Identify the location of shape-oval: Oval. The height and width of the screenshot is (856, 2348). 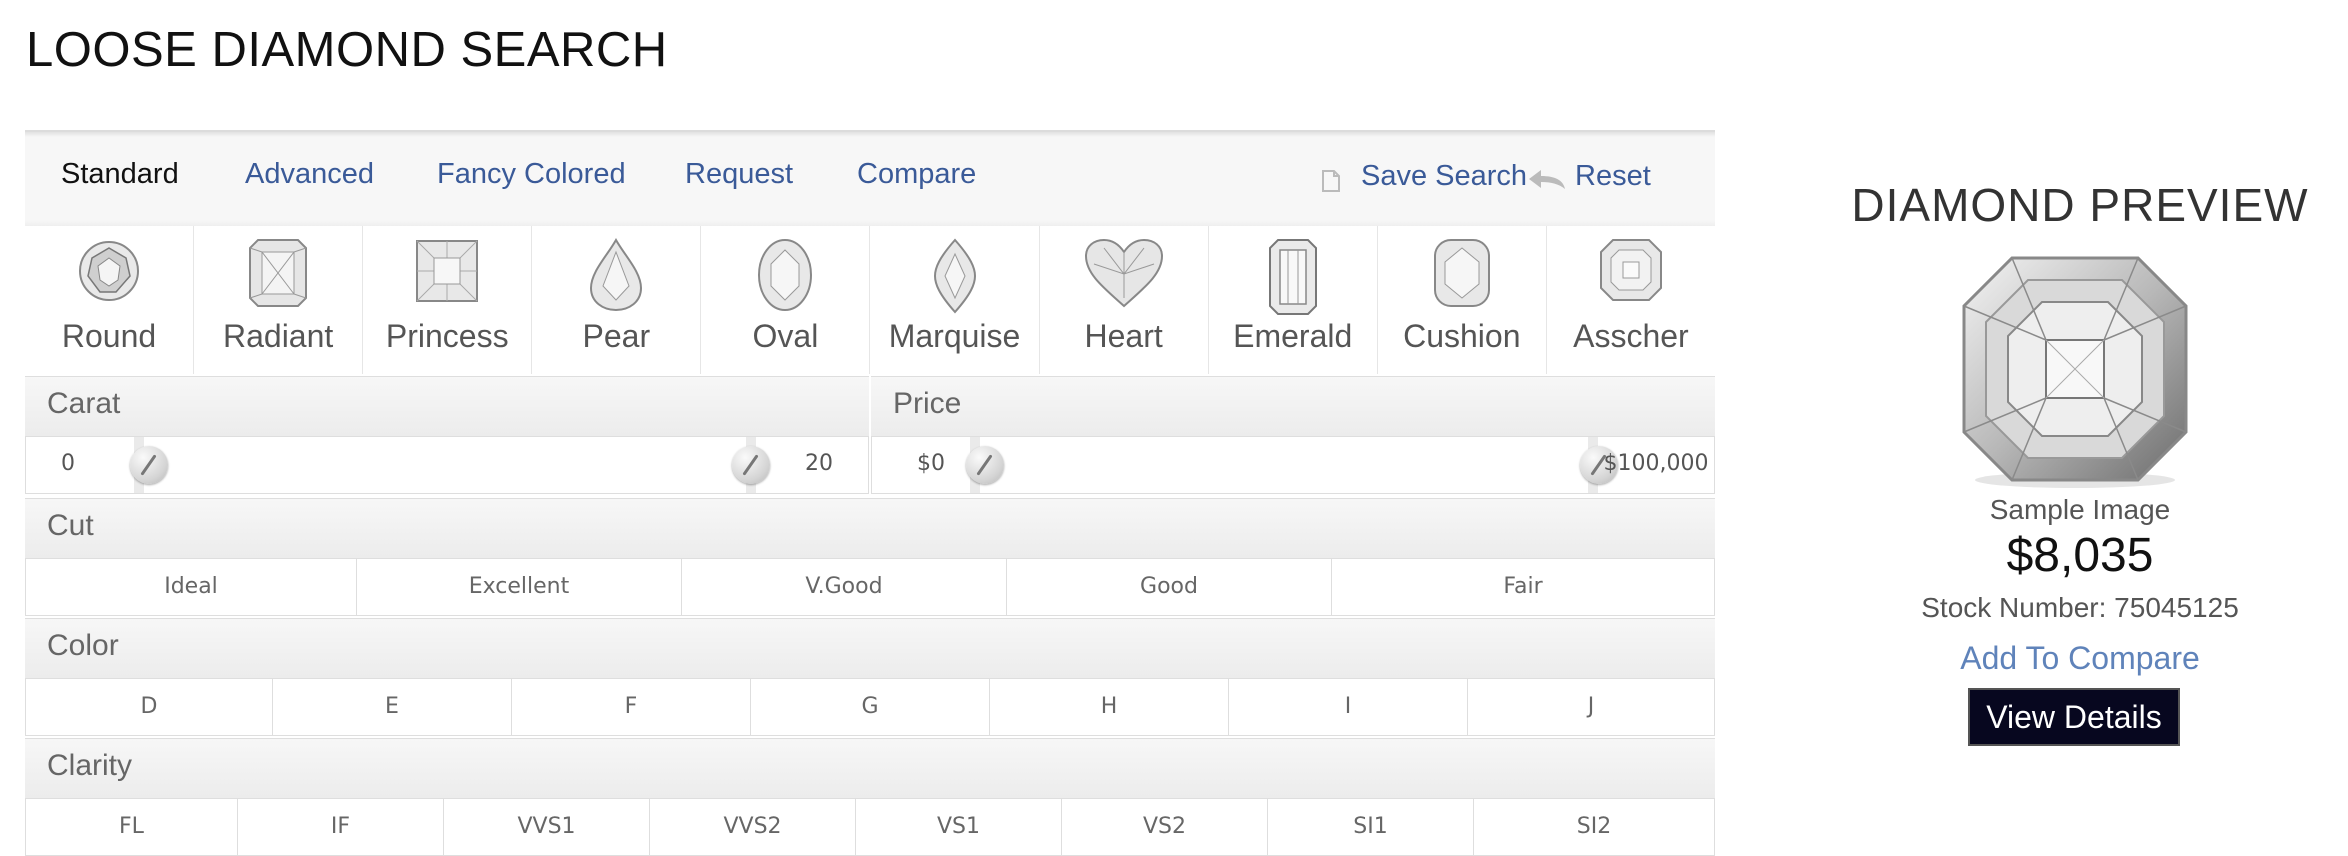
(786, 300).